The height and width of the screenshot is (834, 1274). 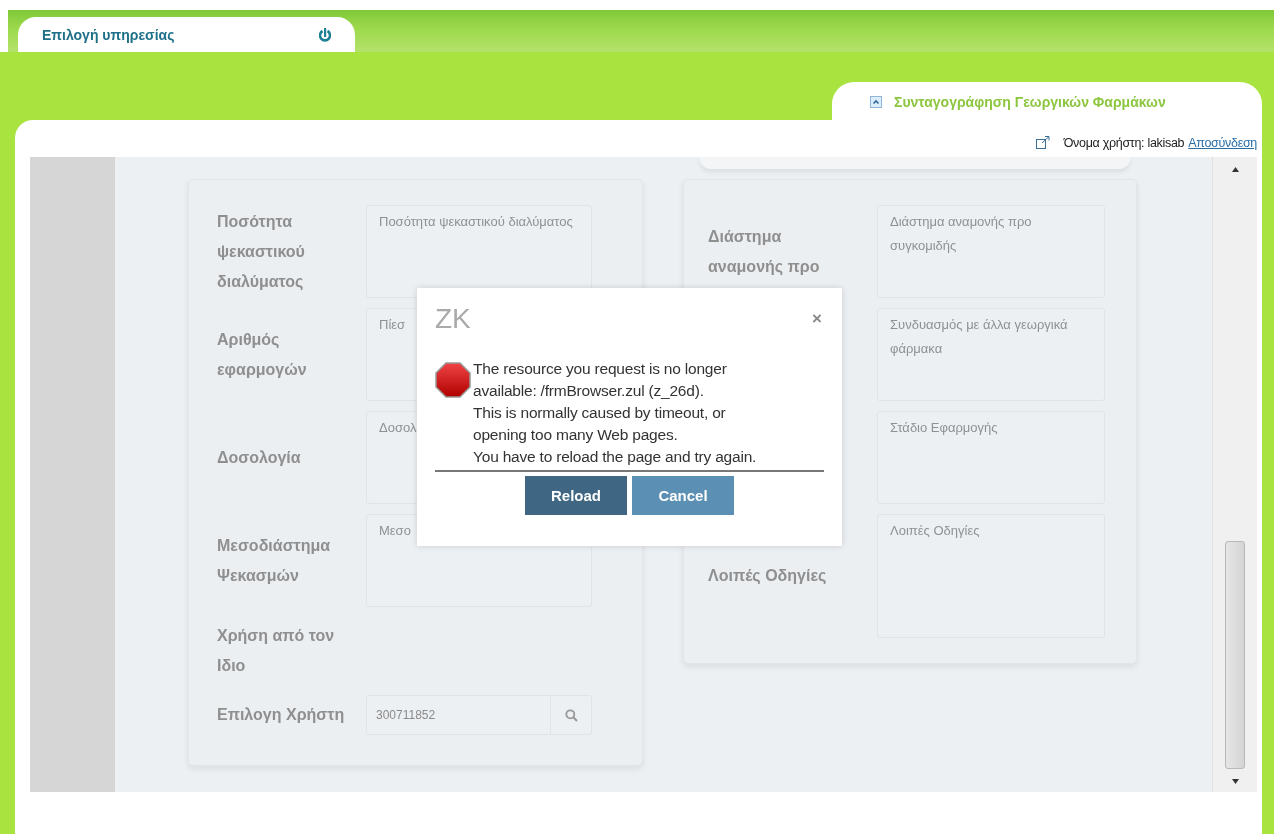 What do you see at coordinates (1030, 102) in the screenshot?
I see `app-title: Συνταγογράφηση Γεωργικών Φαρμάκων` at bounding box center [1030, 102].